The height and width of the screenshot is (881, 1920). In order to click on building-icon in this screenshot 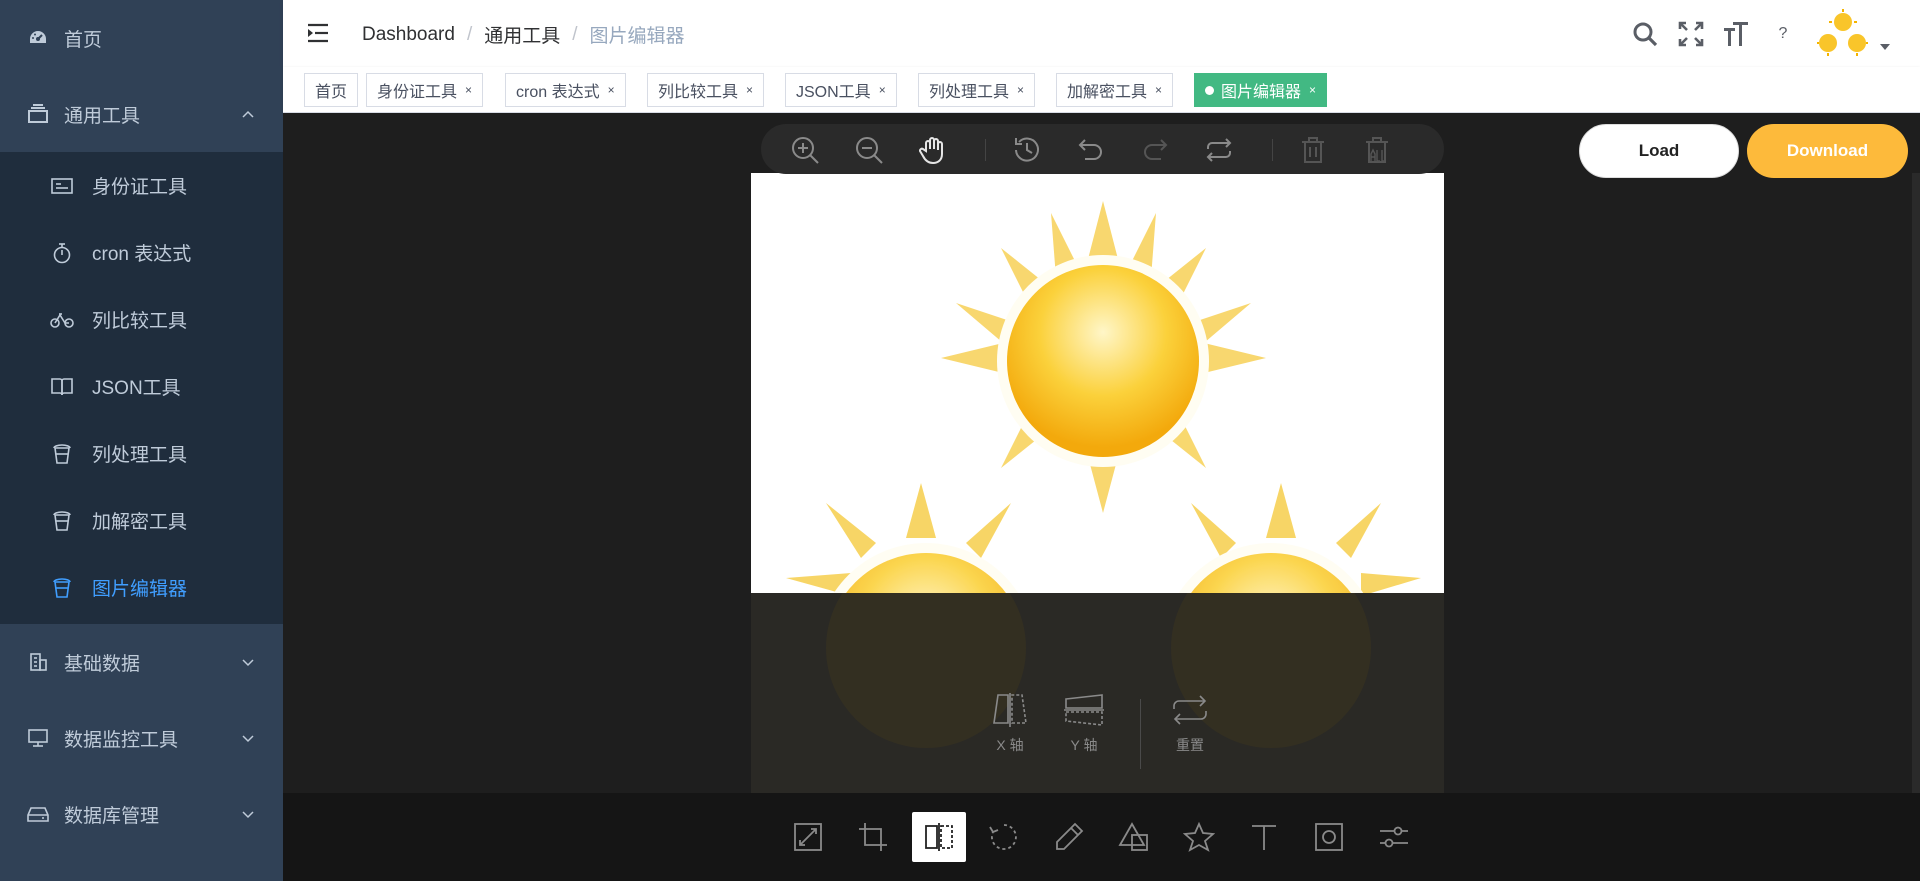, I will do `click(38, 662)`.